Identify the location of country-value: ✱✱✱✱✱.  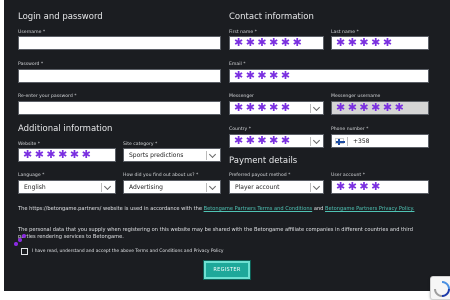
(263, 140).